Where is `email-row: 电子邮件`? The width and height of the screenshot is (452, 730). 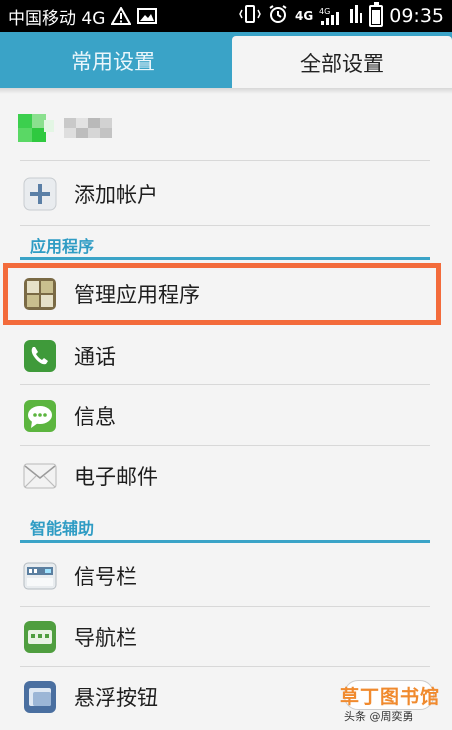
email-row: 电子邮件 is located at coordinates (226, 476).